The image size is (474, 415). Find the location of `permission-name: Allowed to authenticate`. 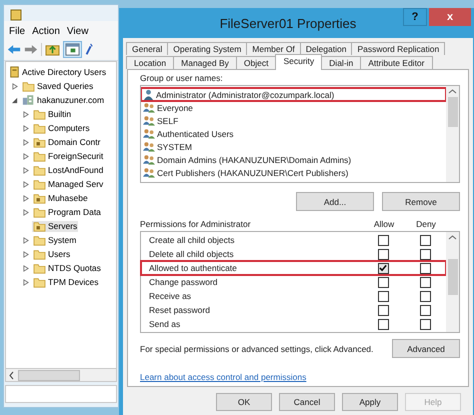

permission-name: Allowed to authenticate is located at coordinates (193, 268).